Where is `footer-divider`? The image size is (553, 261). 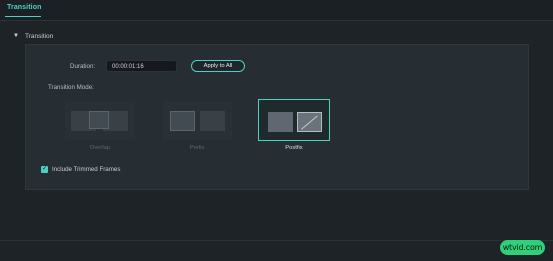
footer-divider is located at coordinates (276, 240).